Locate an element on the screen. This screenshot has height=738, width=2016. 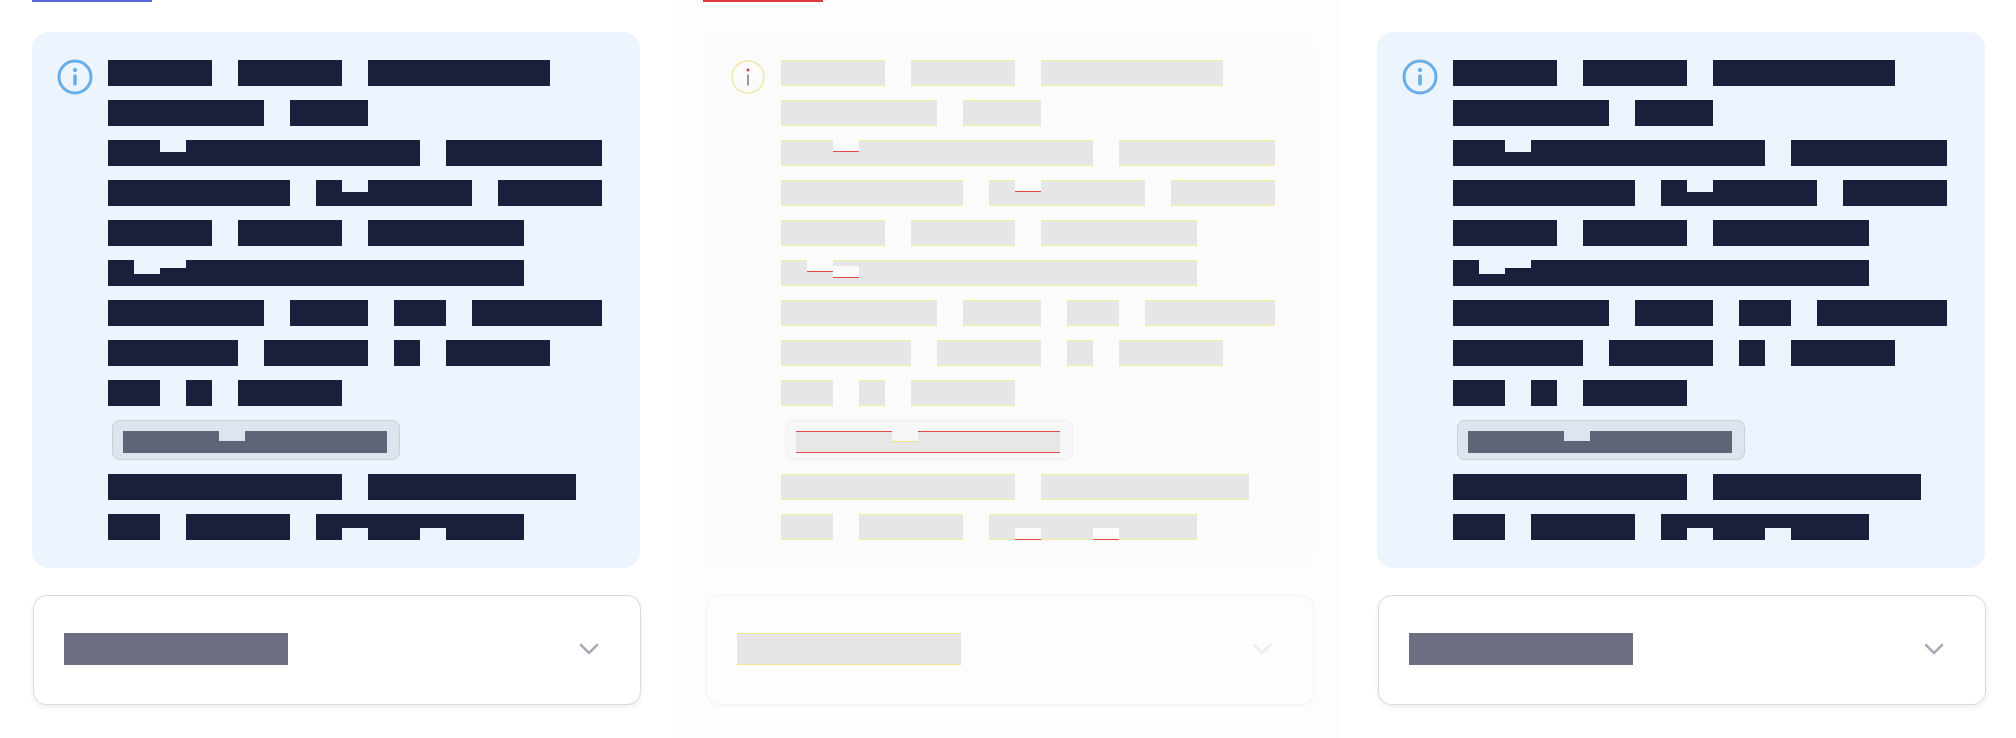
chip-line is located at coordinates (1703, 443).